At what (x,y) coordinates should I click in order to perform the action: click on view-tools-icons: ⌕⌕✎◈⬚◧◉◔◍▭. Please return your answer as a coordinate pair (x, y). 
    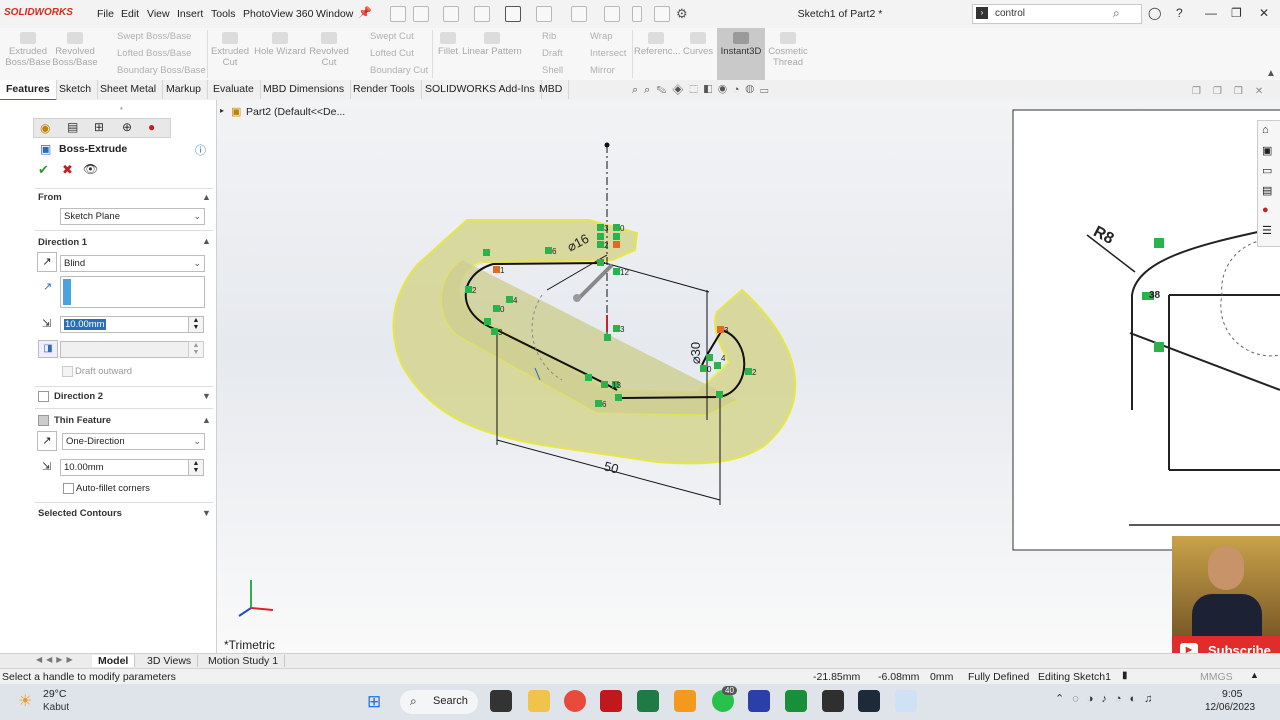
    Looking at the image, I should click on (703, 90).